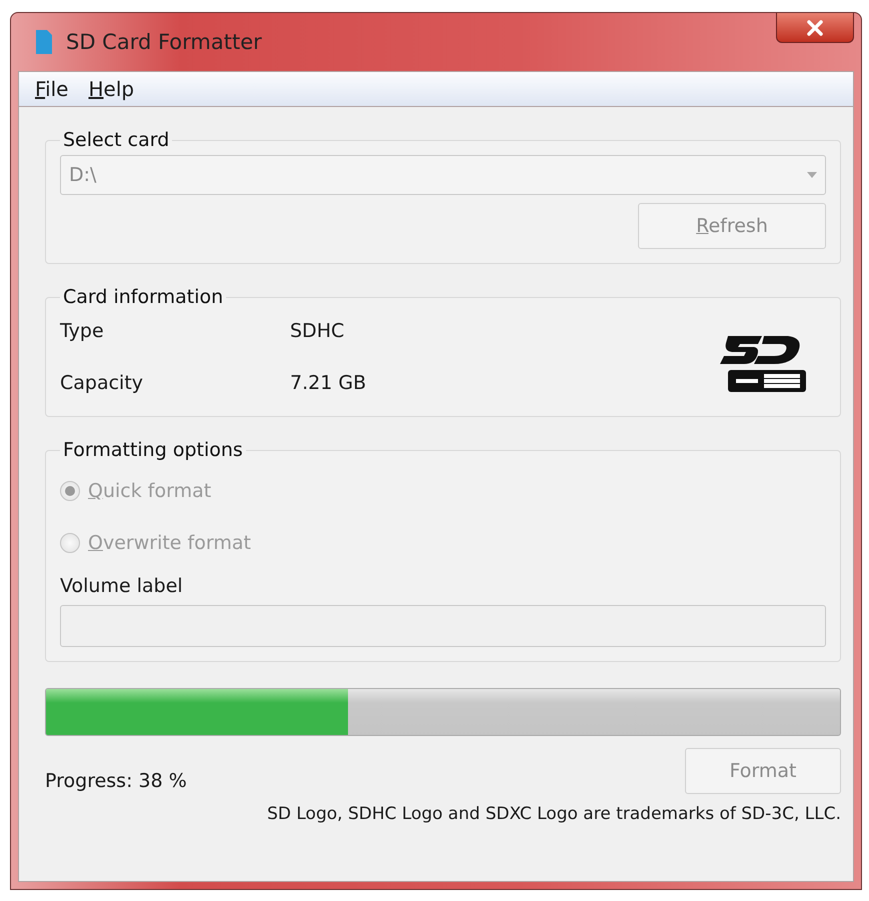 The width and height of the screenshot is (869, 901). What do you see at coordinates (553, 814) in the screenshot?
I see `trademark-notice: SD Logo, SDHC Logo and SDXC Logo are trademarks of SD-3C, LLC.` at bounding box center [553, 814].